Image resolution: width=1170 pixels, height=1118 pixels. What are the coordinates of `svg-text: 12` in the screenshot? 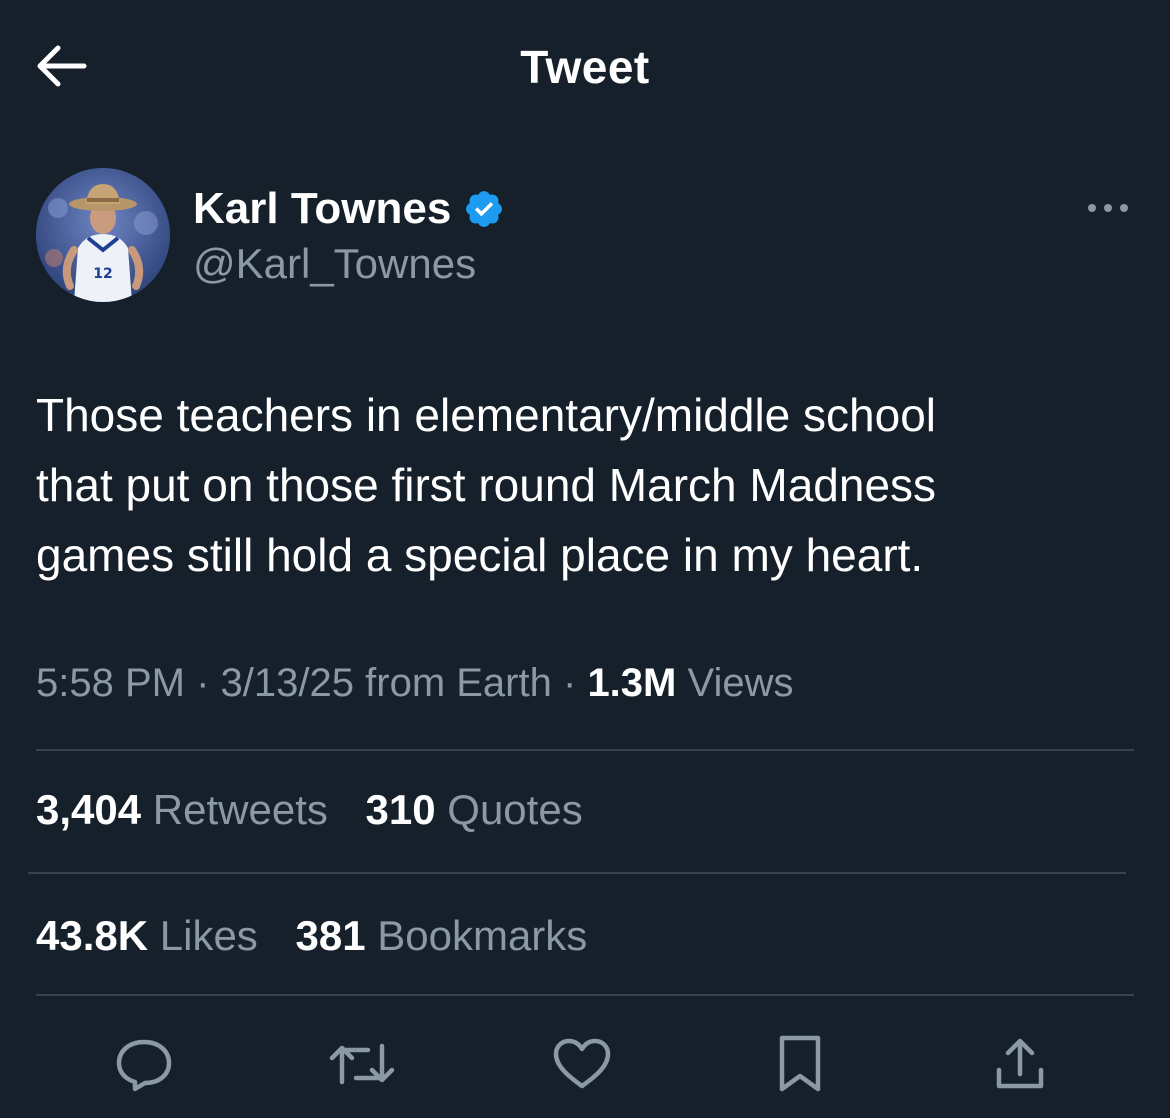 It's located at (102, 274).